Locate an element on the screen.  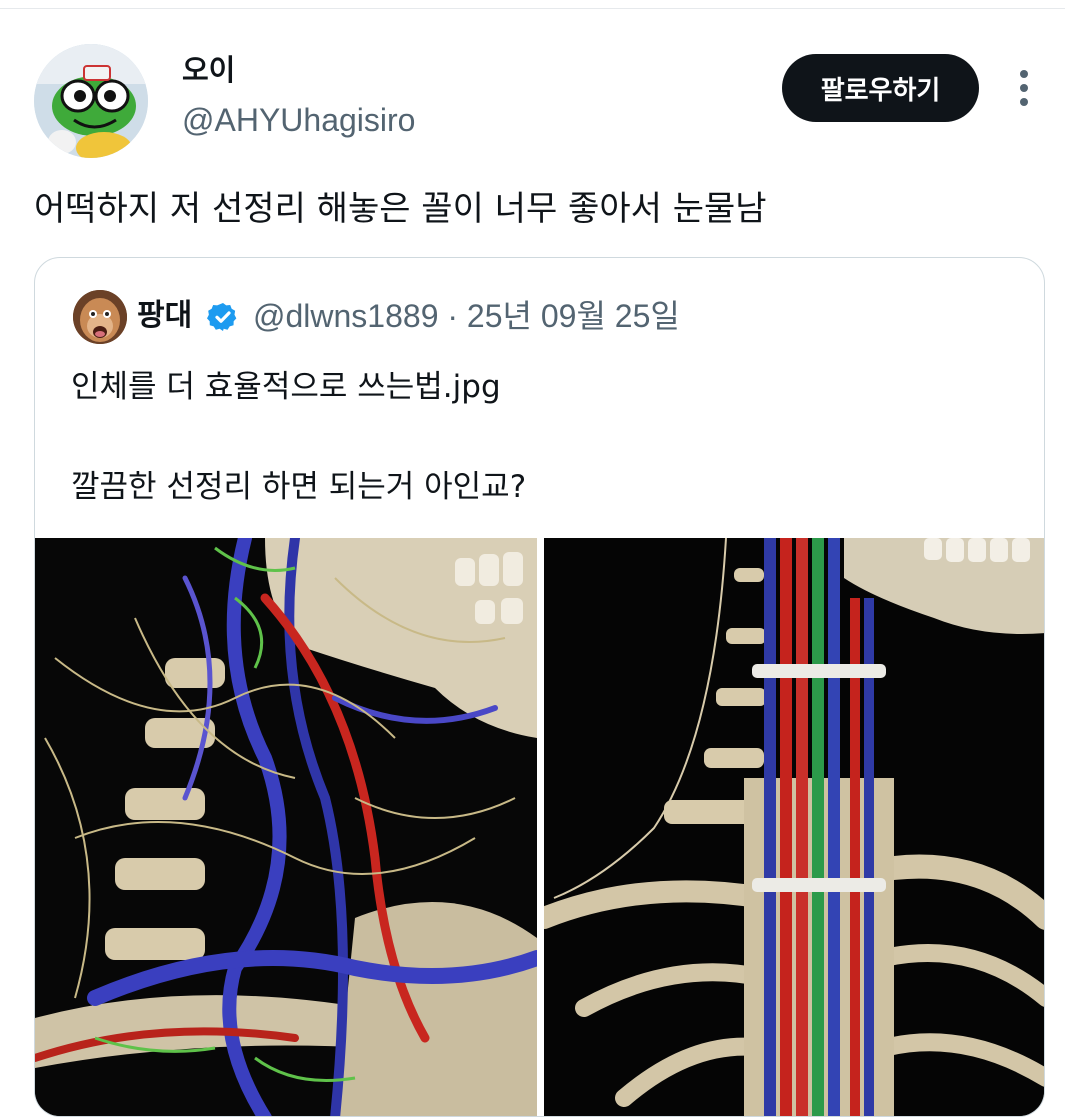
quoted-author-avatar is located at coordinates (100, 317).